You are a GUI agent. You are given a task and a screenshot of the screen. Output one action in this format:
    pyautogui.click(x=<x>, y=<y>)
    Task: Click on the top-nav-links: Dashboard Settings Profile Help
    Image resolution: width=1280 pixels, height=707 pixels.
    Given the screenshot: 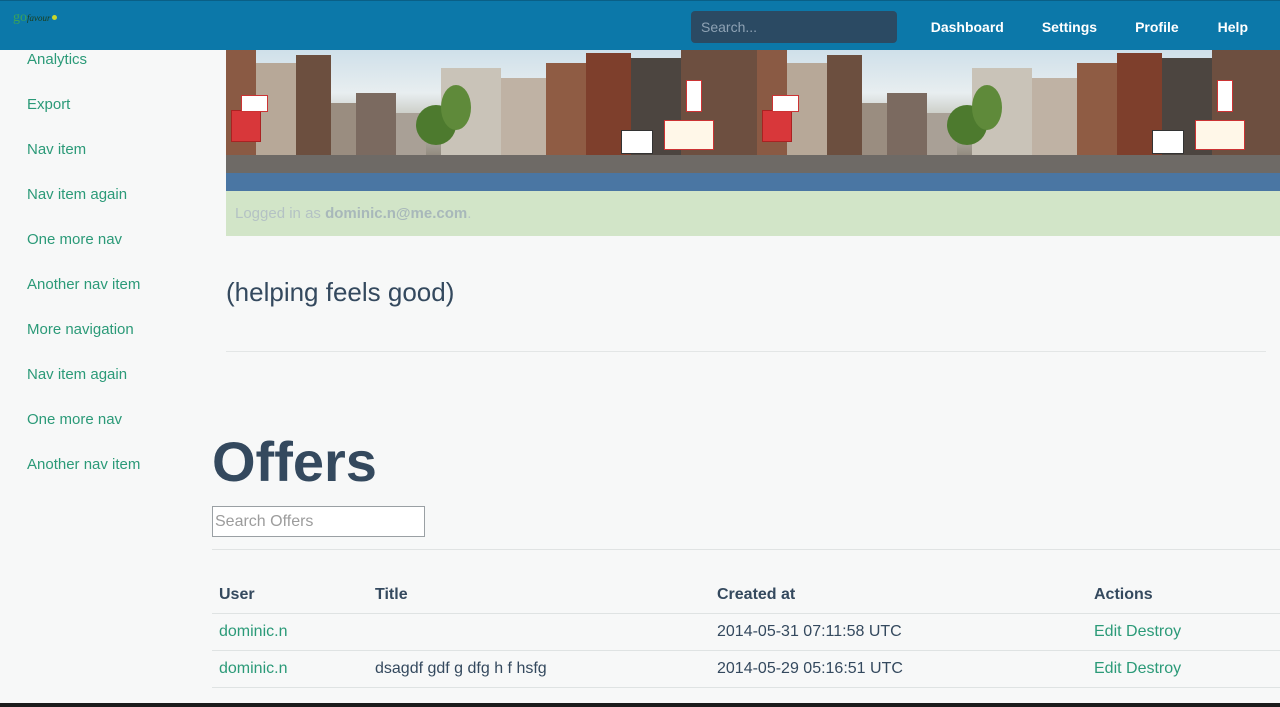 What is the action you would take?
    pyautogui.click(x=1097, y=26)
    